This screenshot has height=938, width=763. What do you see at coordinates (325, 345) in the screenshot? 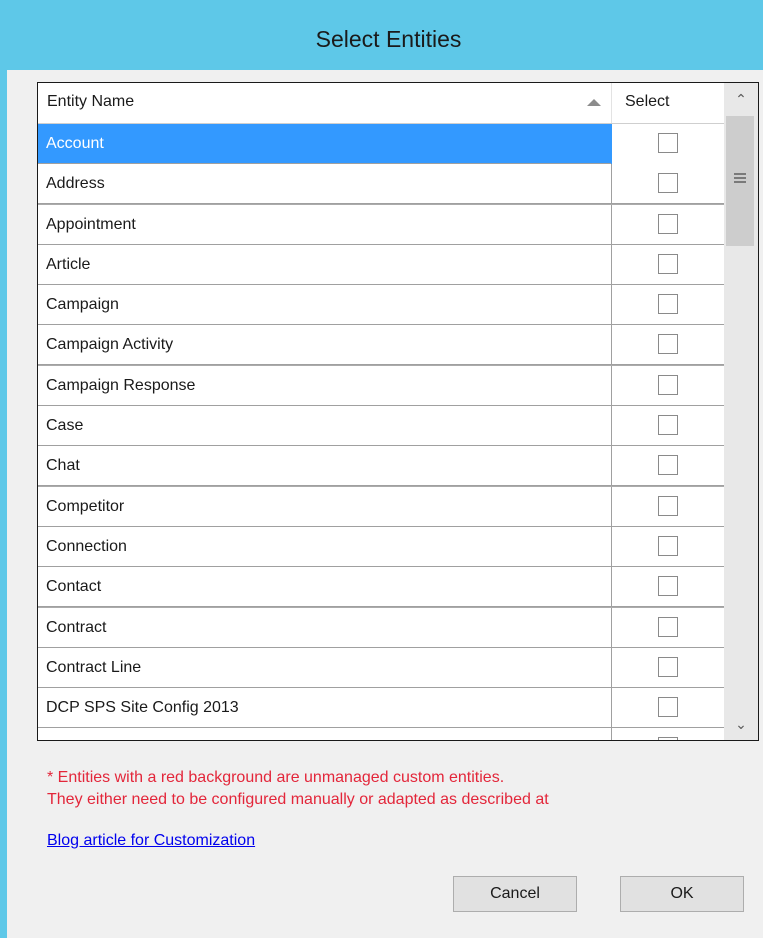
I see `entity-name-cell: Campaign Activity` at bounding box center [325, 345].